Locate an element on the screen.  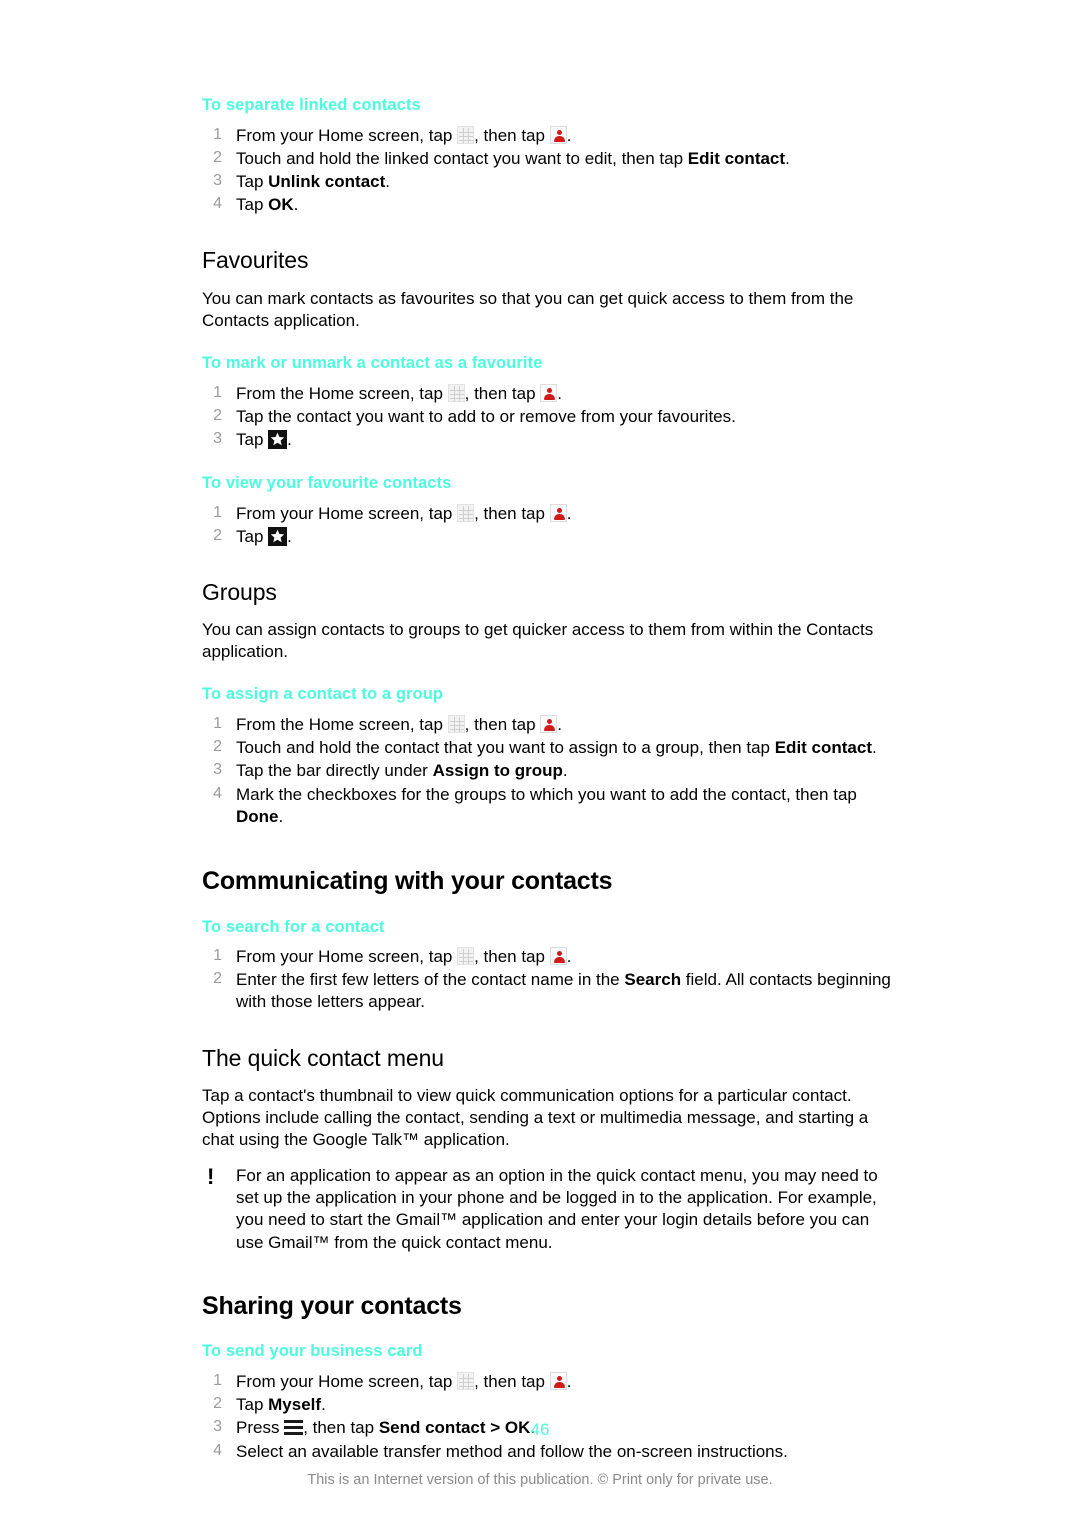
ui-label: OK is located at coordinates (281, 205).